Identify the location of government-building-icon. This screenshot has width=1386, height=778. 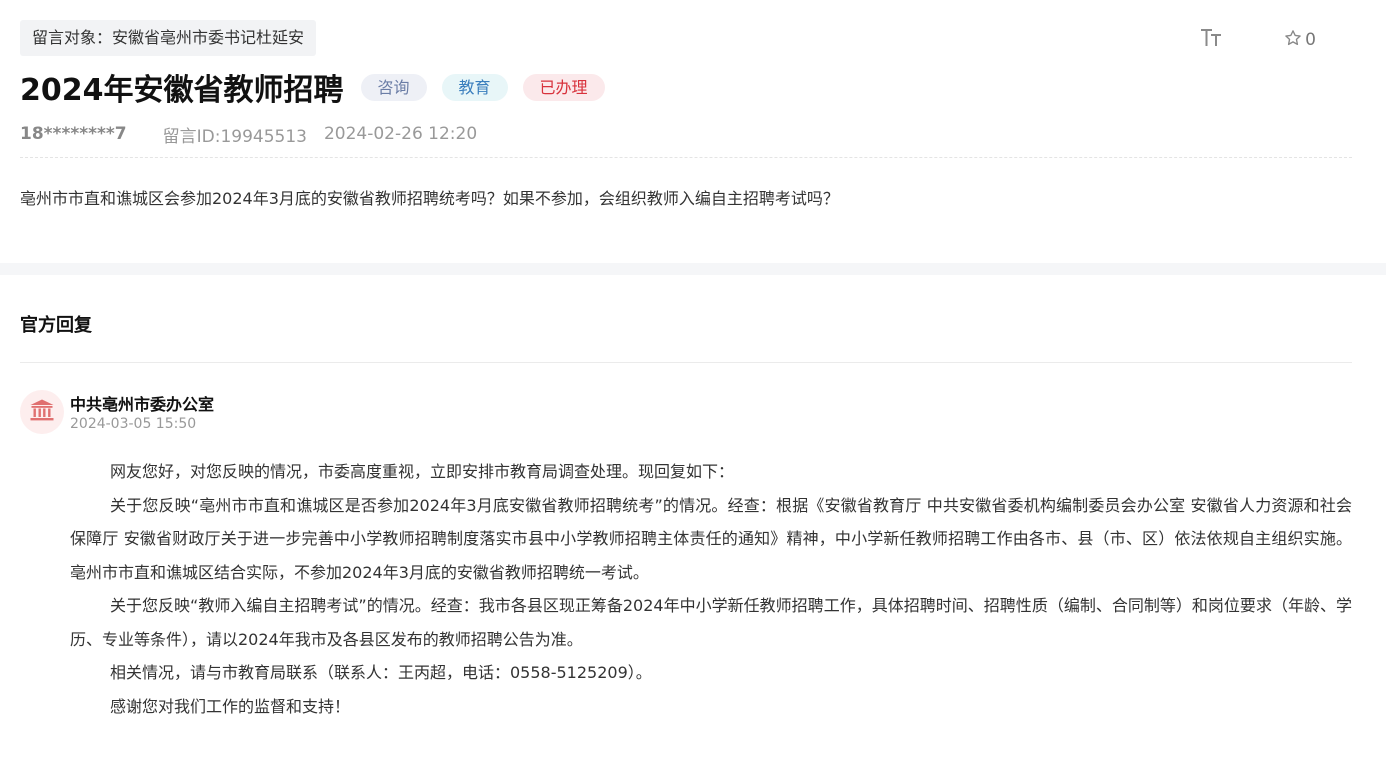
(42, 412).